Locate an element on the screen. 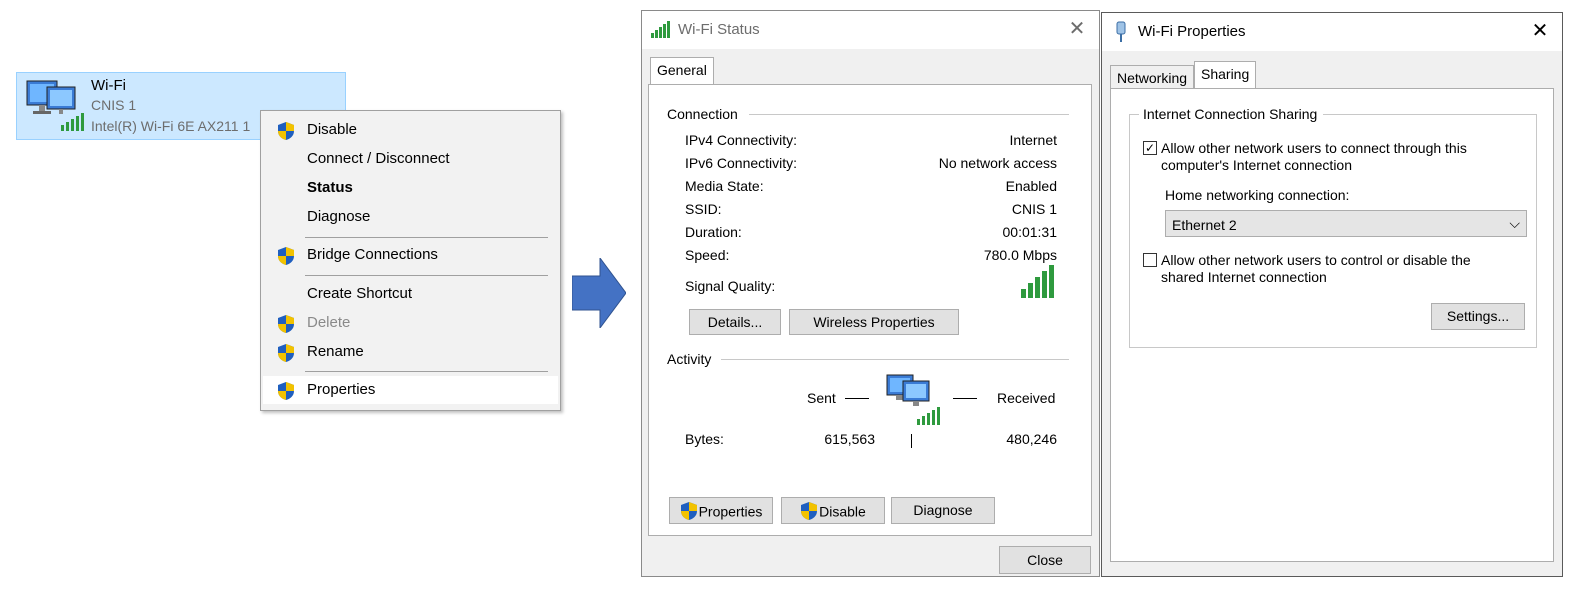 The image size is (1584, 590). signal-strength-icon is located at coordinates (1037, 281).